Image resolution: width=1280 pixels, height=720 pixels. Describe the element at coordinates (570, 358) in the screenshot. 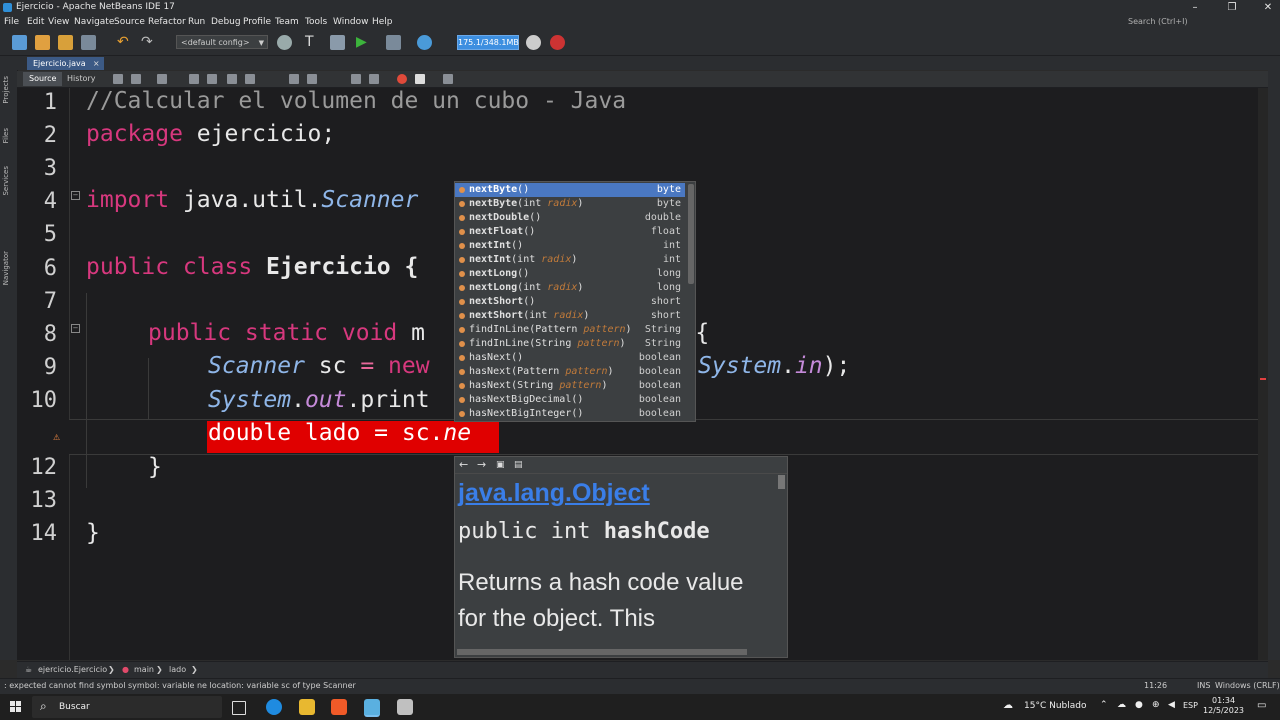

I see `completion-item: hasNext() boolean` at that location.